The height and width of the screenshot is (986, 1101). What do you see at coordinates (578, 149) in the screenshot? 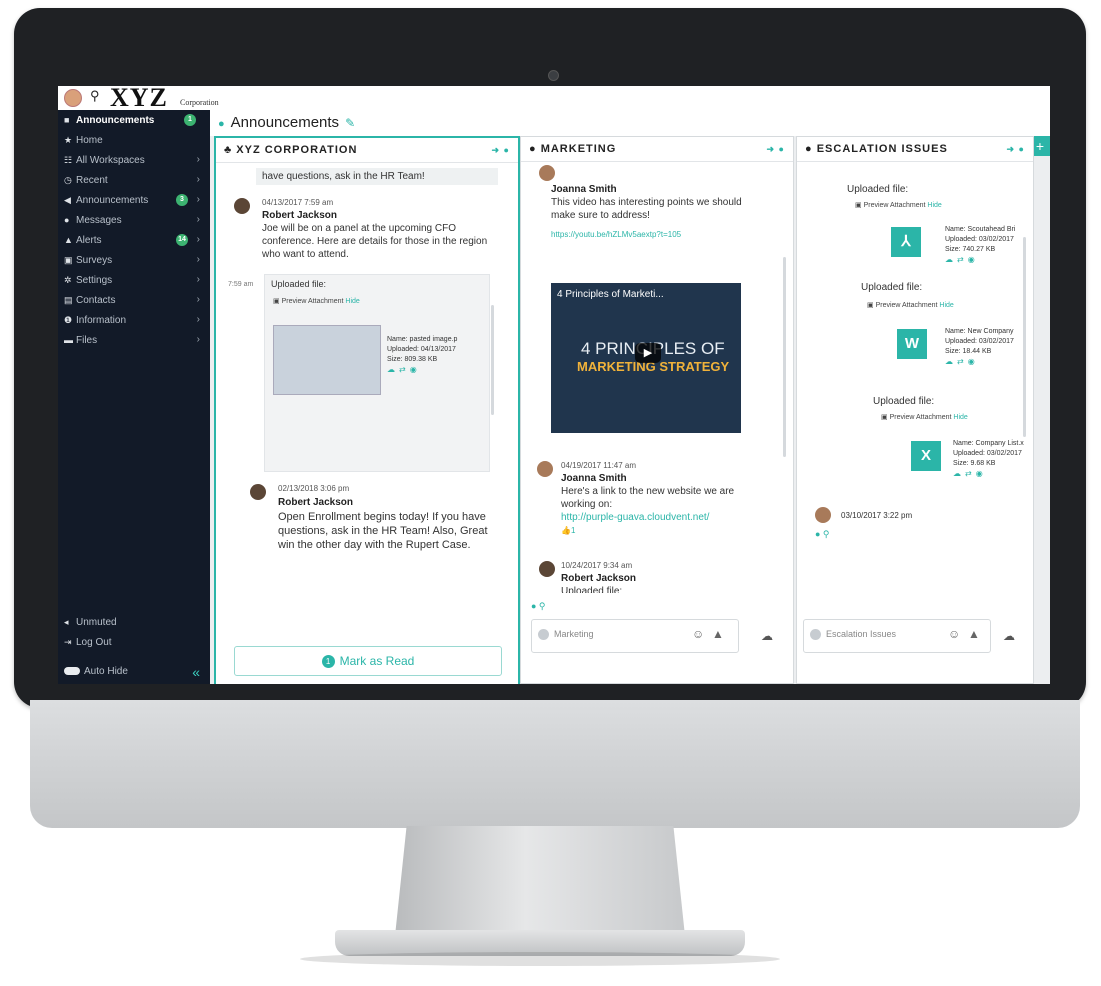
I see `column-title: MARKETING` at bounding box center [578, 149].